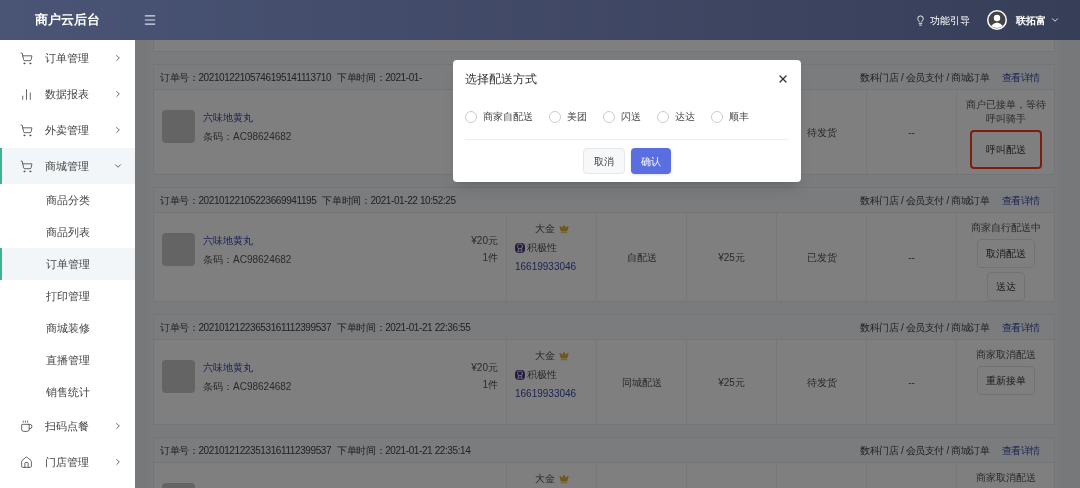 This screenshot has height=488, width=1080. Describe the element at coordinates (641, 257) in the screenshot. I see `delivery-type: 自配送` at that location.